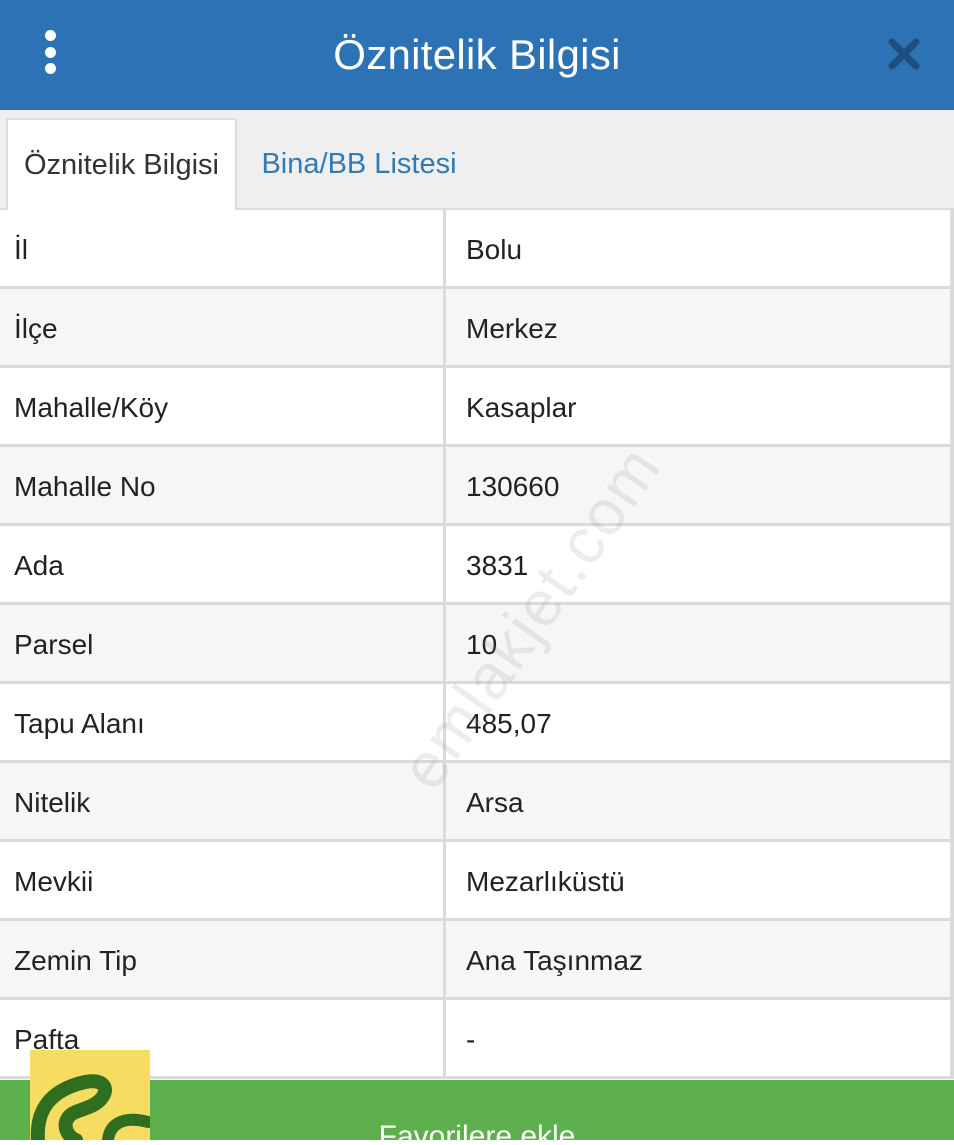  Describe the element at coordinates (494, 249) in the screenshot. I see `row-value: Bolu` at that location.